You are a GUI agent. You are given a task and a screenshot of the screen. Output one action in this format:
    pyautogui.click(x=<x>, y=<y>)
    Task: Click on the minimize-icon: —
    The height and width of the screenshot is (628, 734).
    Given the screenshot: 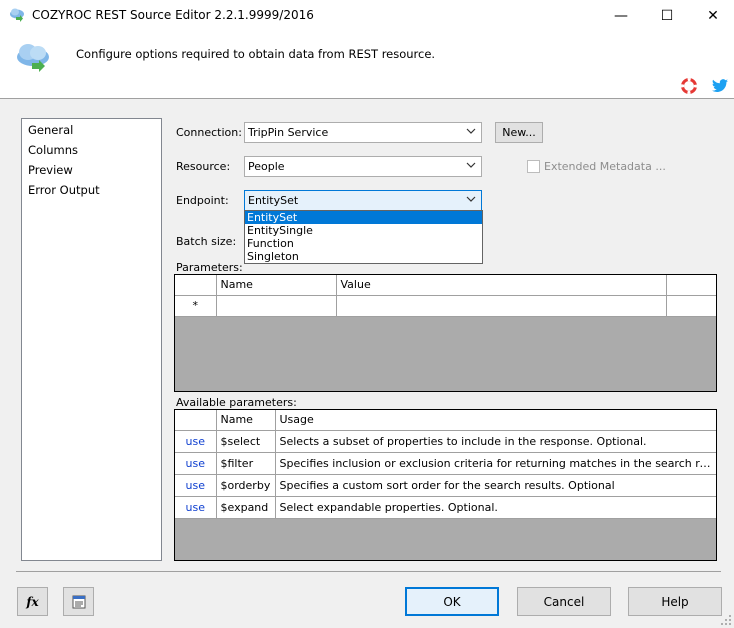 What is the action you would take?
    pyautogui.click(x=621, y=15)
    